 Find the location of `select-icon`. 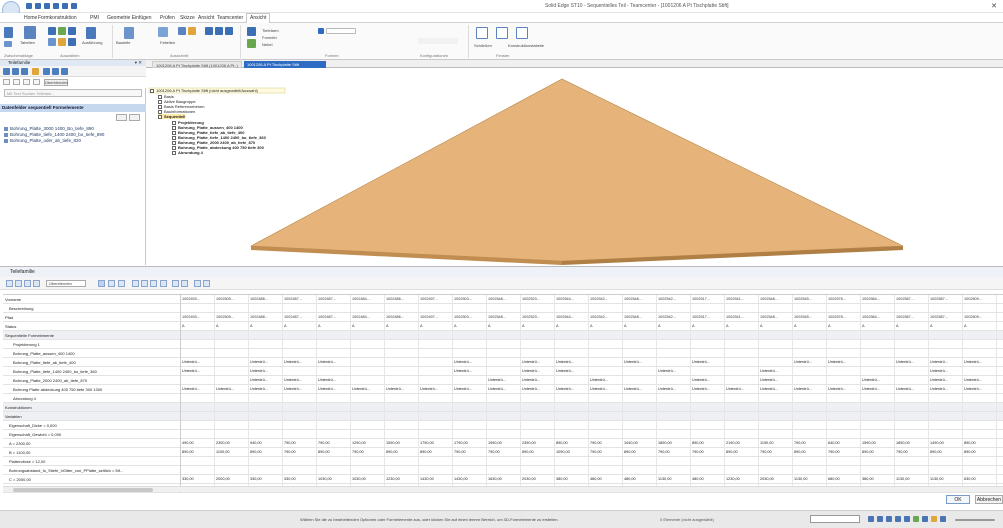

select-icon is located at coordinates (30, 32).